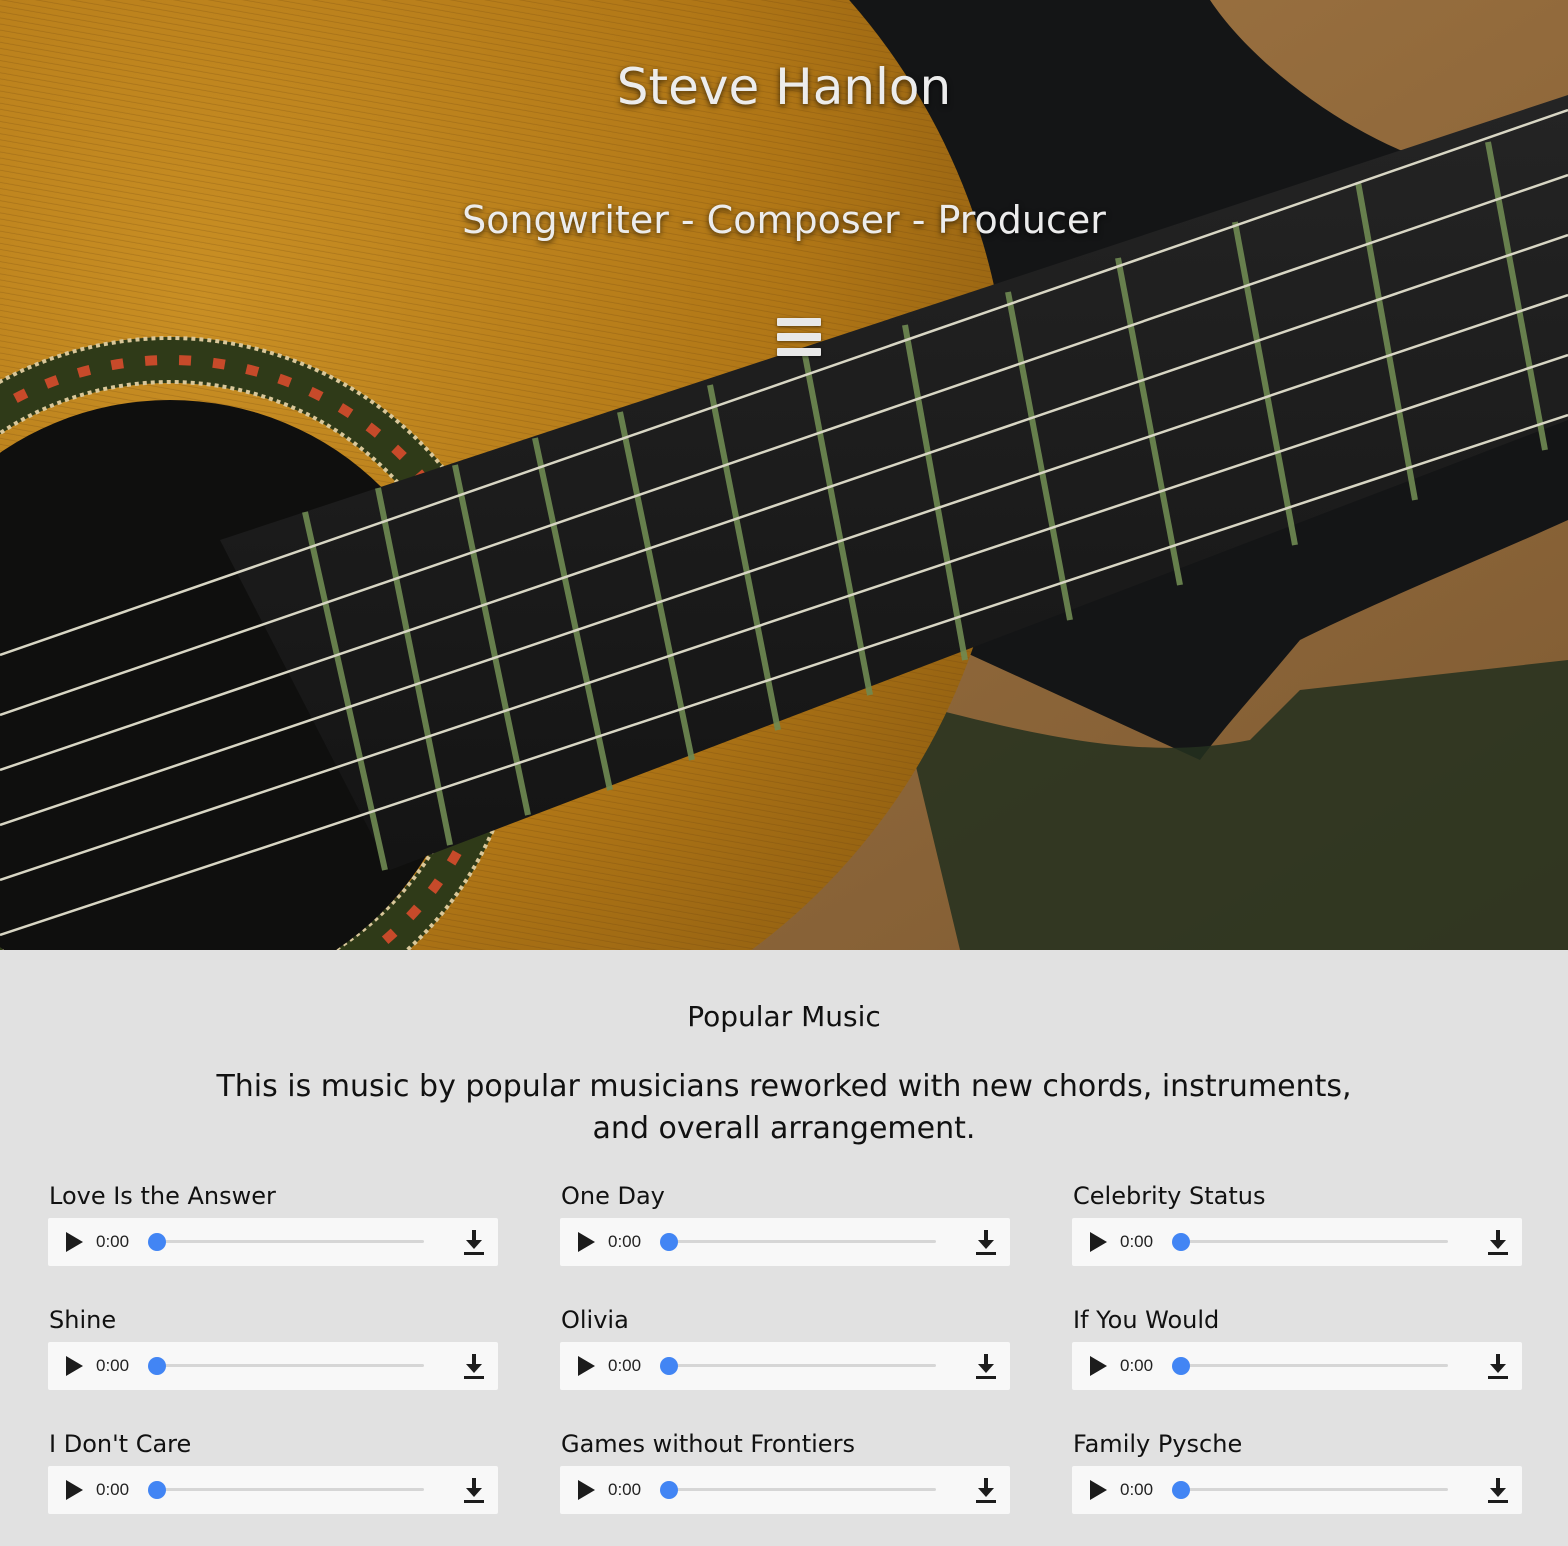  I want to click on track-item: One Day 0:00, so click(785, 1230).